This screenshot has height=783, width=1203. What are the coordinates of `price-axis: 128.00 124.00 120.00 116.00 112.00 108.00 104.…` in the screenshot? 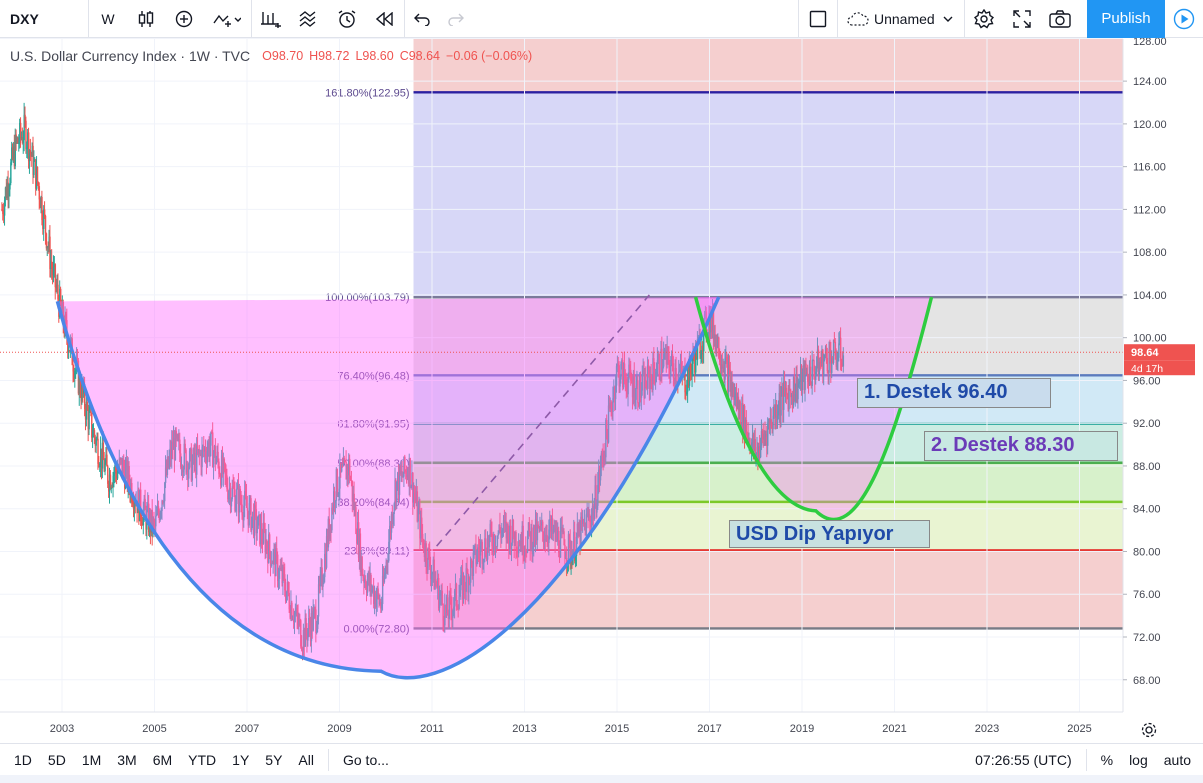 It's located at (1162, 375).